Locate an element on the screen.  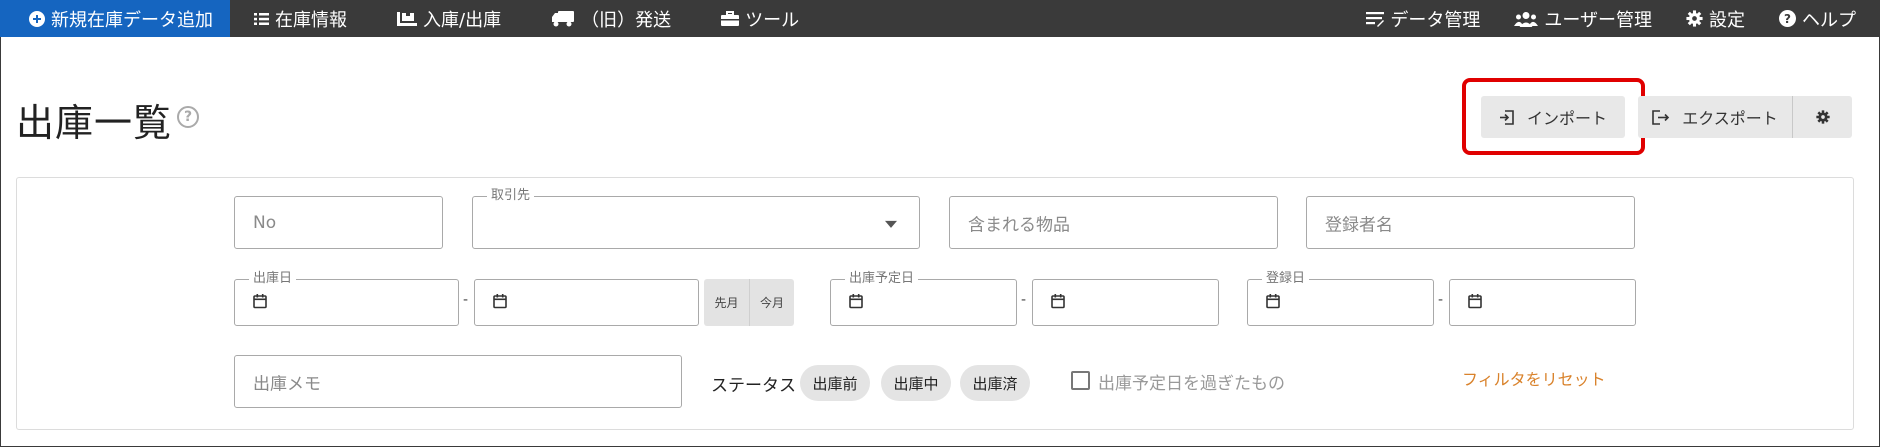
page-title: 出庫一覧 is located at coordinates (94, 123).